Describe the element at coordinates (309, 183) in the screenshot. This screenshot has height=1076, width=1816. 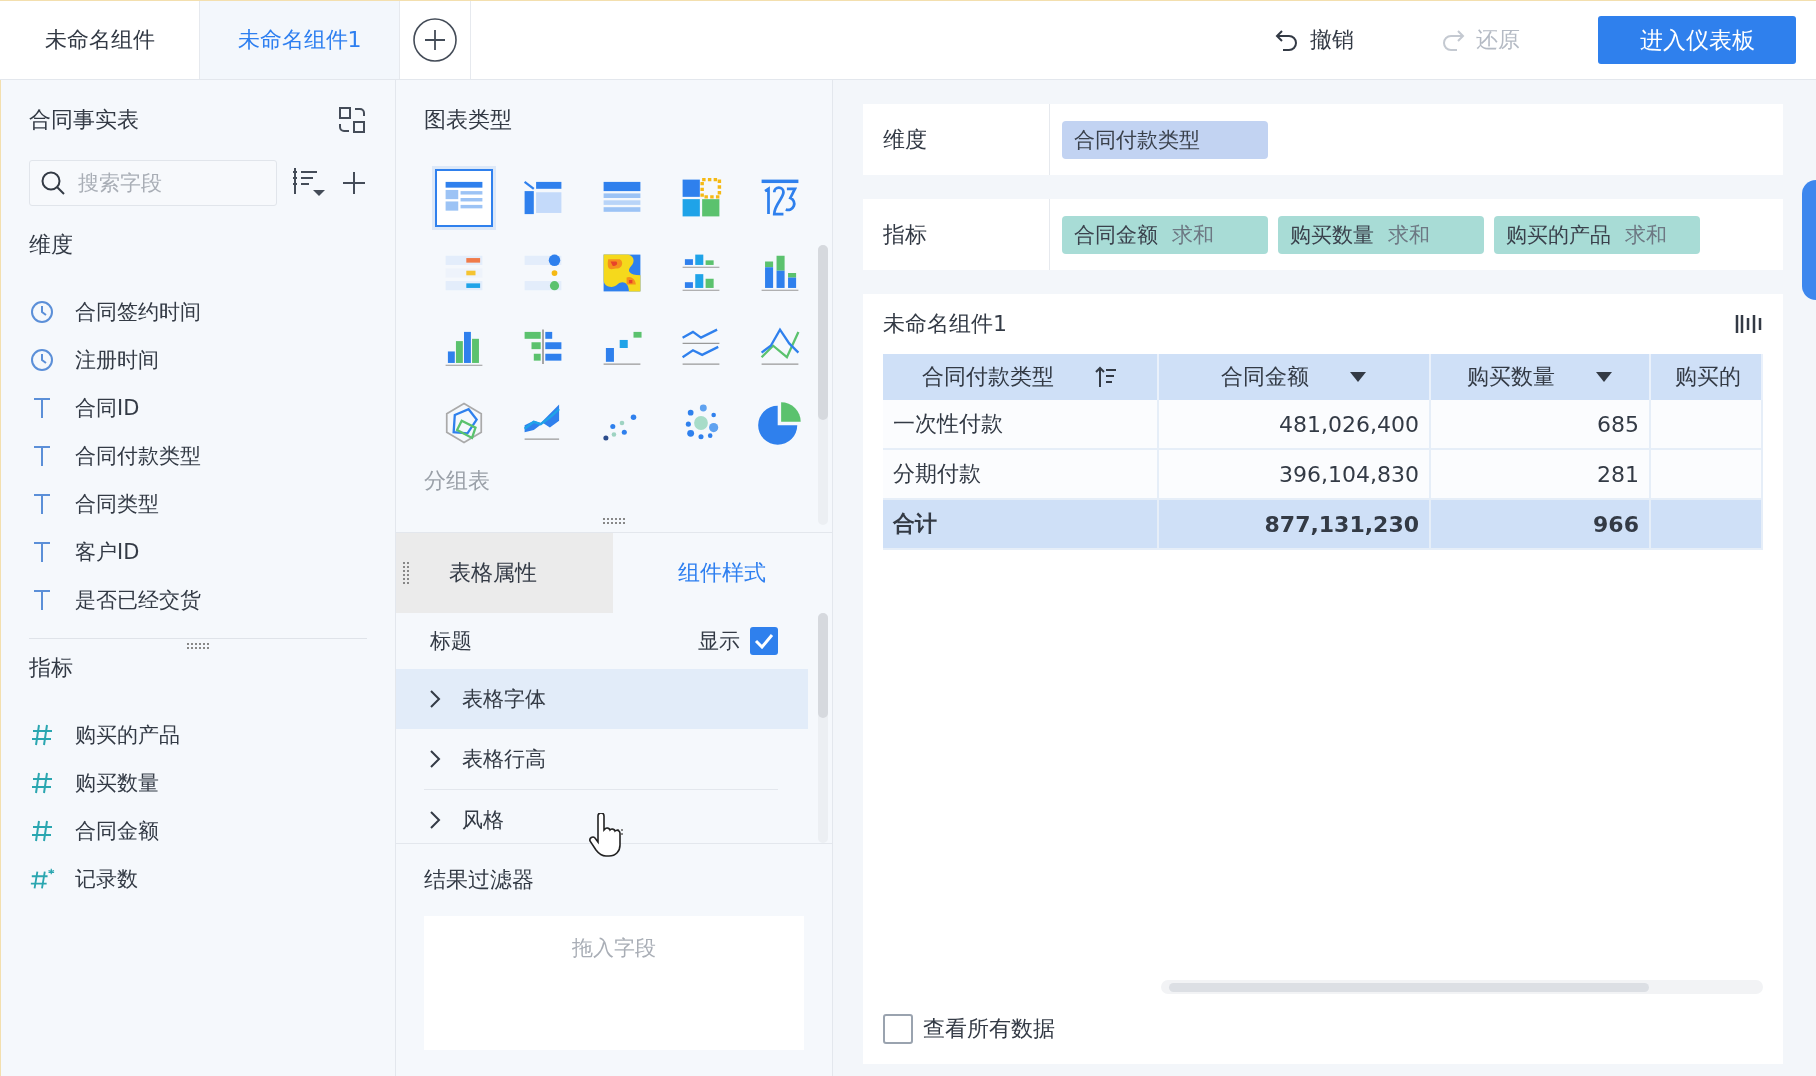
I see `sort-fields-icon` at that location.